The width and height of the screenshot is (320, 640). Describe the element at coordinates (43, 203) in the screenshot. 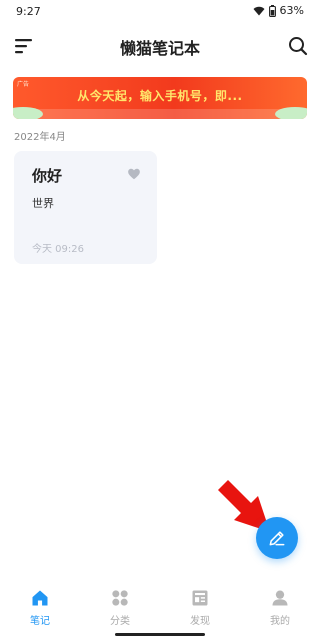

I see `note-body: 世界` at that location.